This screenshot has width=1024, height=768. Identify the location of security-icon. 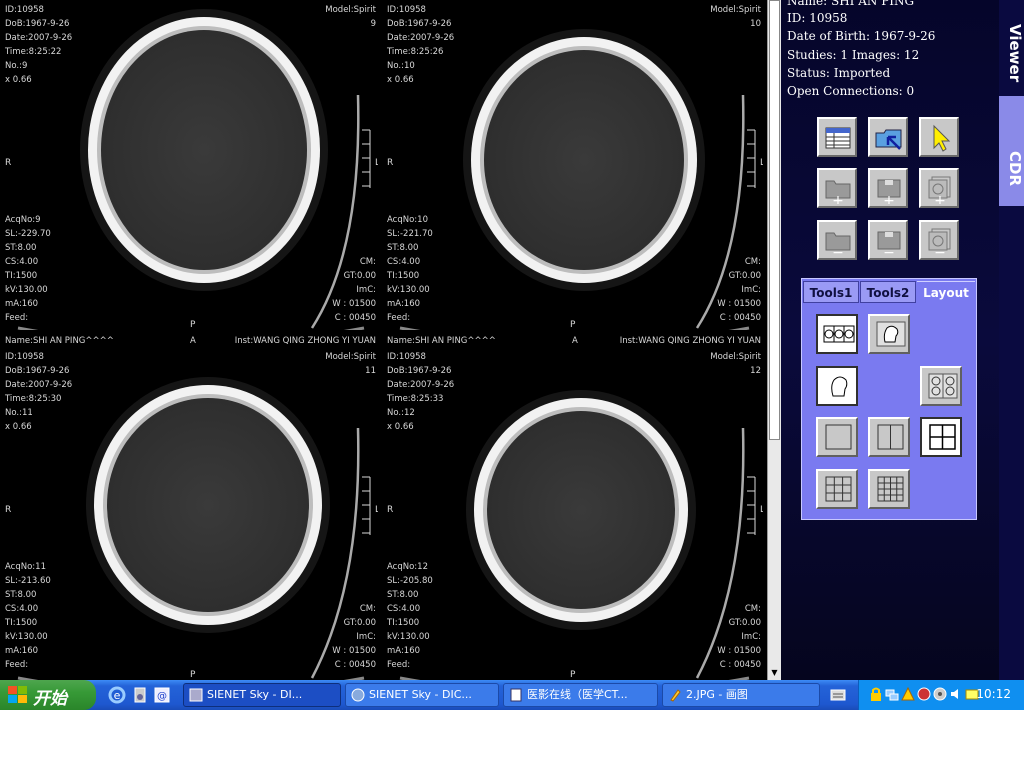
(924, 694).